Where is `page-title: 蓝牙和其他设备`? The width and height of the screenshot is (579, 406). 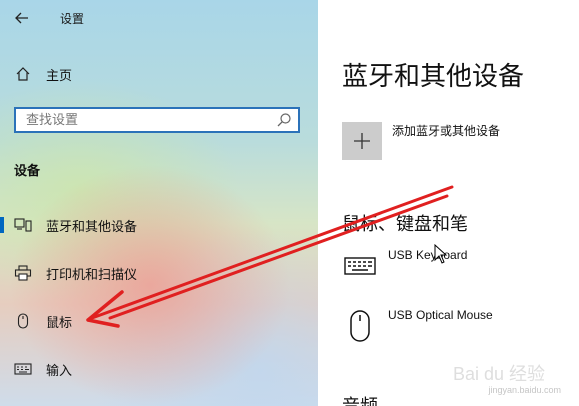
page-title: 蓝牙和其他设备 is located at coordinates (433, 77).